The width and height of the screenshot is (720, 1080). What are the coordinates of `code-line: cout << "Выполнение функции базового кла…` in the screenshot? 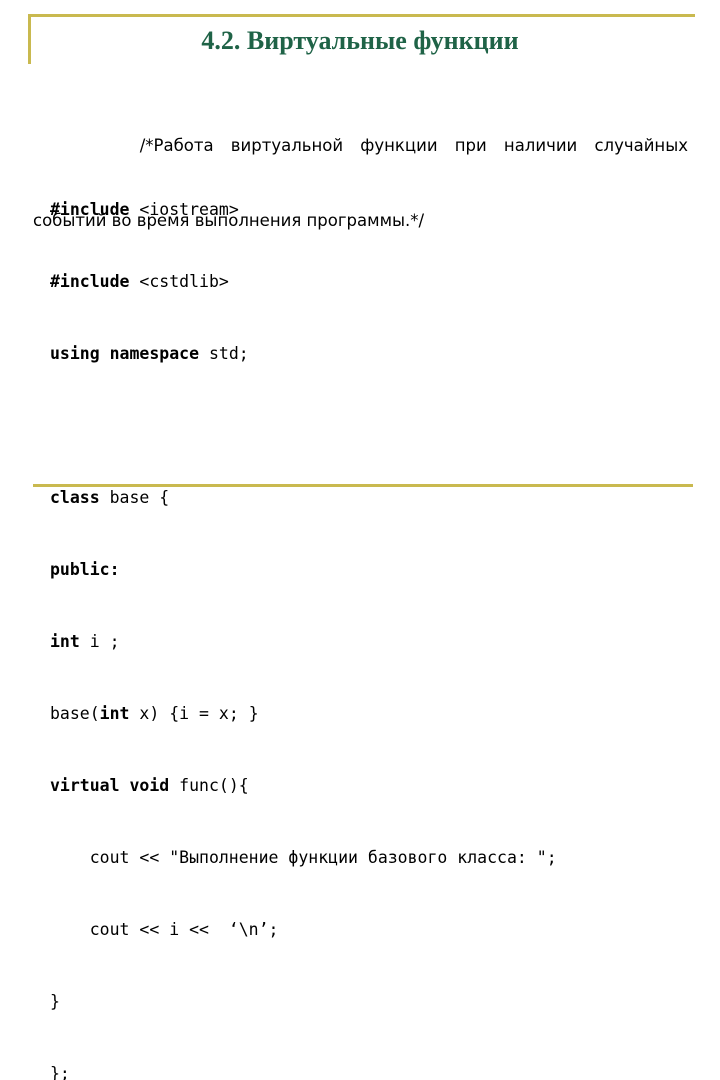 It's located at (370, 858).